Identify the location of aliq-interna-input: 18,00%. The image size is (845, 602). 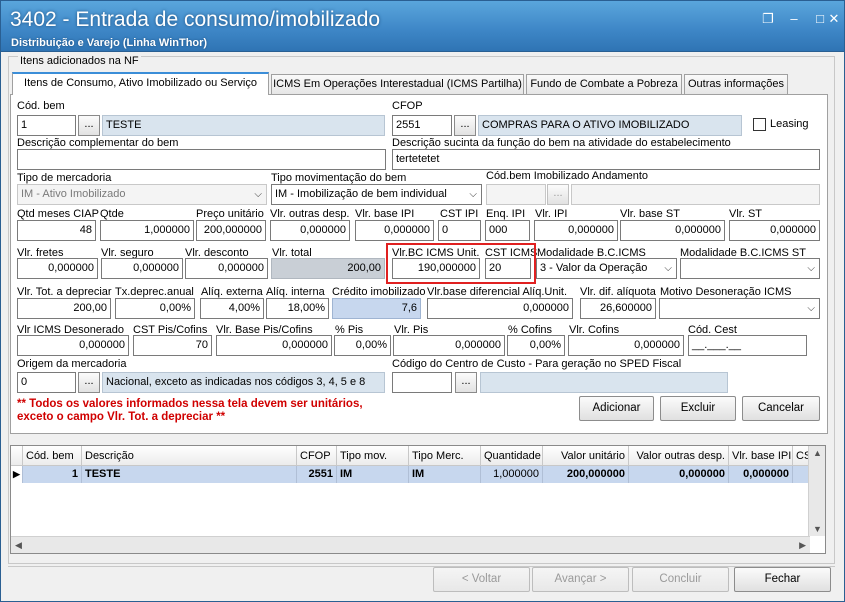
(297, 308).